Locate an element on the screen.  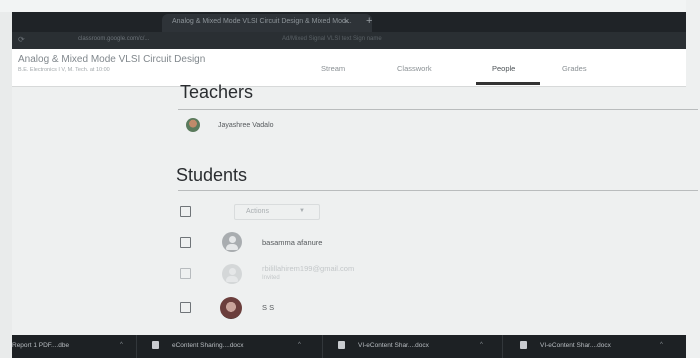
taskbar-item: Report 1 PDF....dbe is located at coordinates (40, 345).